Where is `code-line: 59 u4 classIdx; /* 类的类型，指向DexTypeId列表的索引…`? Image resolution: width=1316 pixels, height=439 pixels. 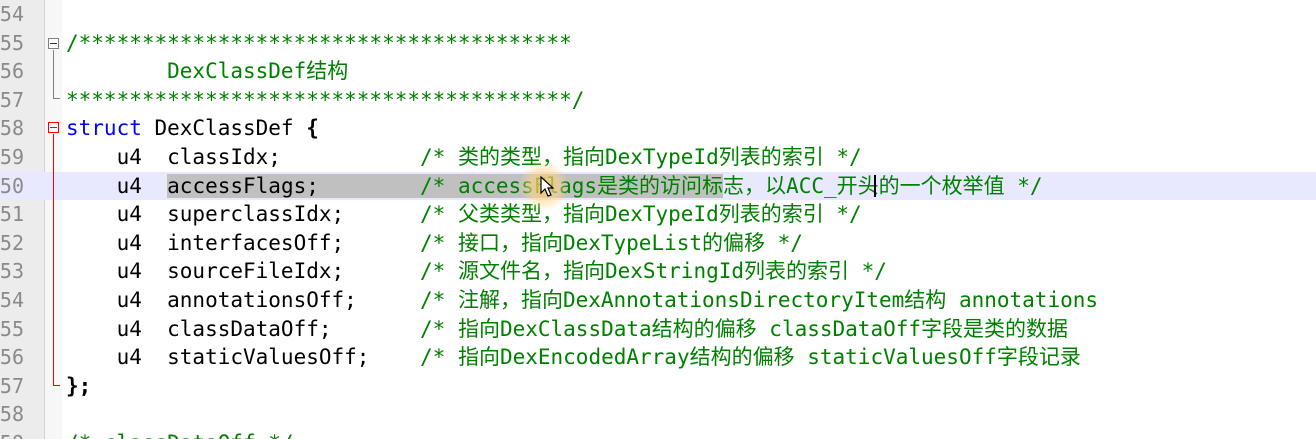
code-line: 59 u4 classIdx; /* 类的类型，指向DexTypeId列表的索引… is located at coordinates (658, 157).